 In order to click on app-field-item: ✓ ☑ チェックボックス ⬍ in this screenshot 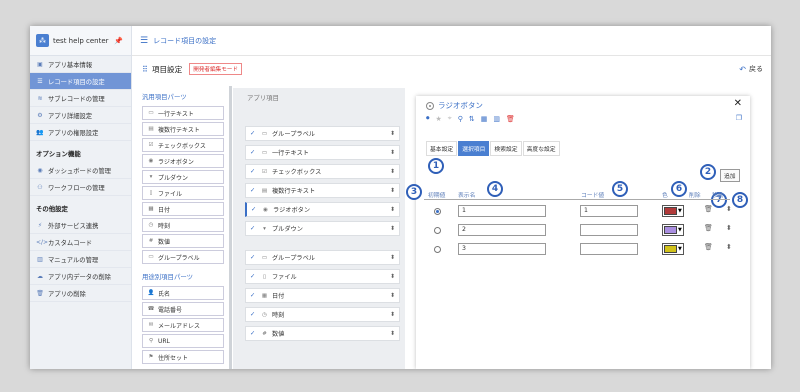, I will do `click(322, 171)`.